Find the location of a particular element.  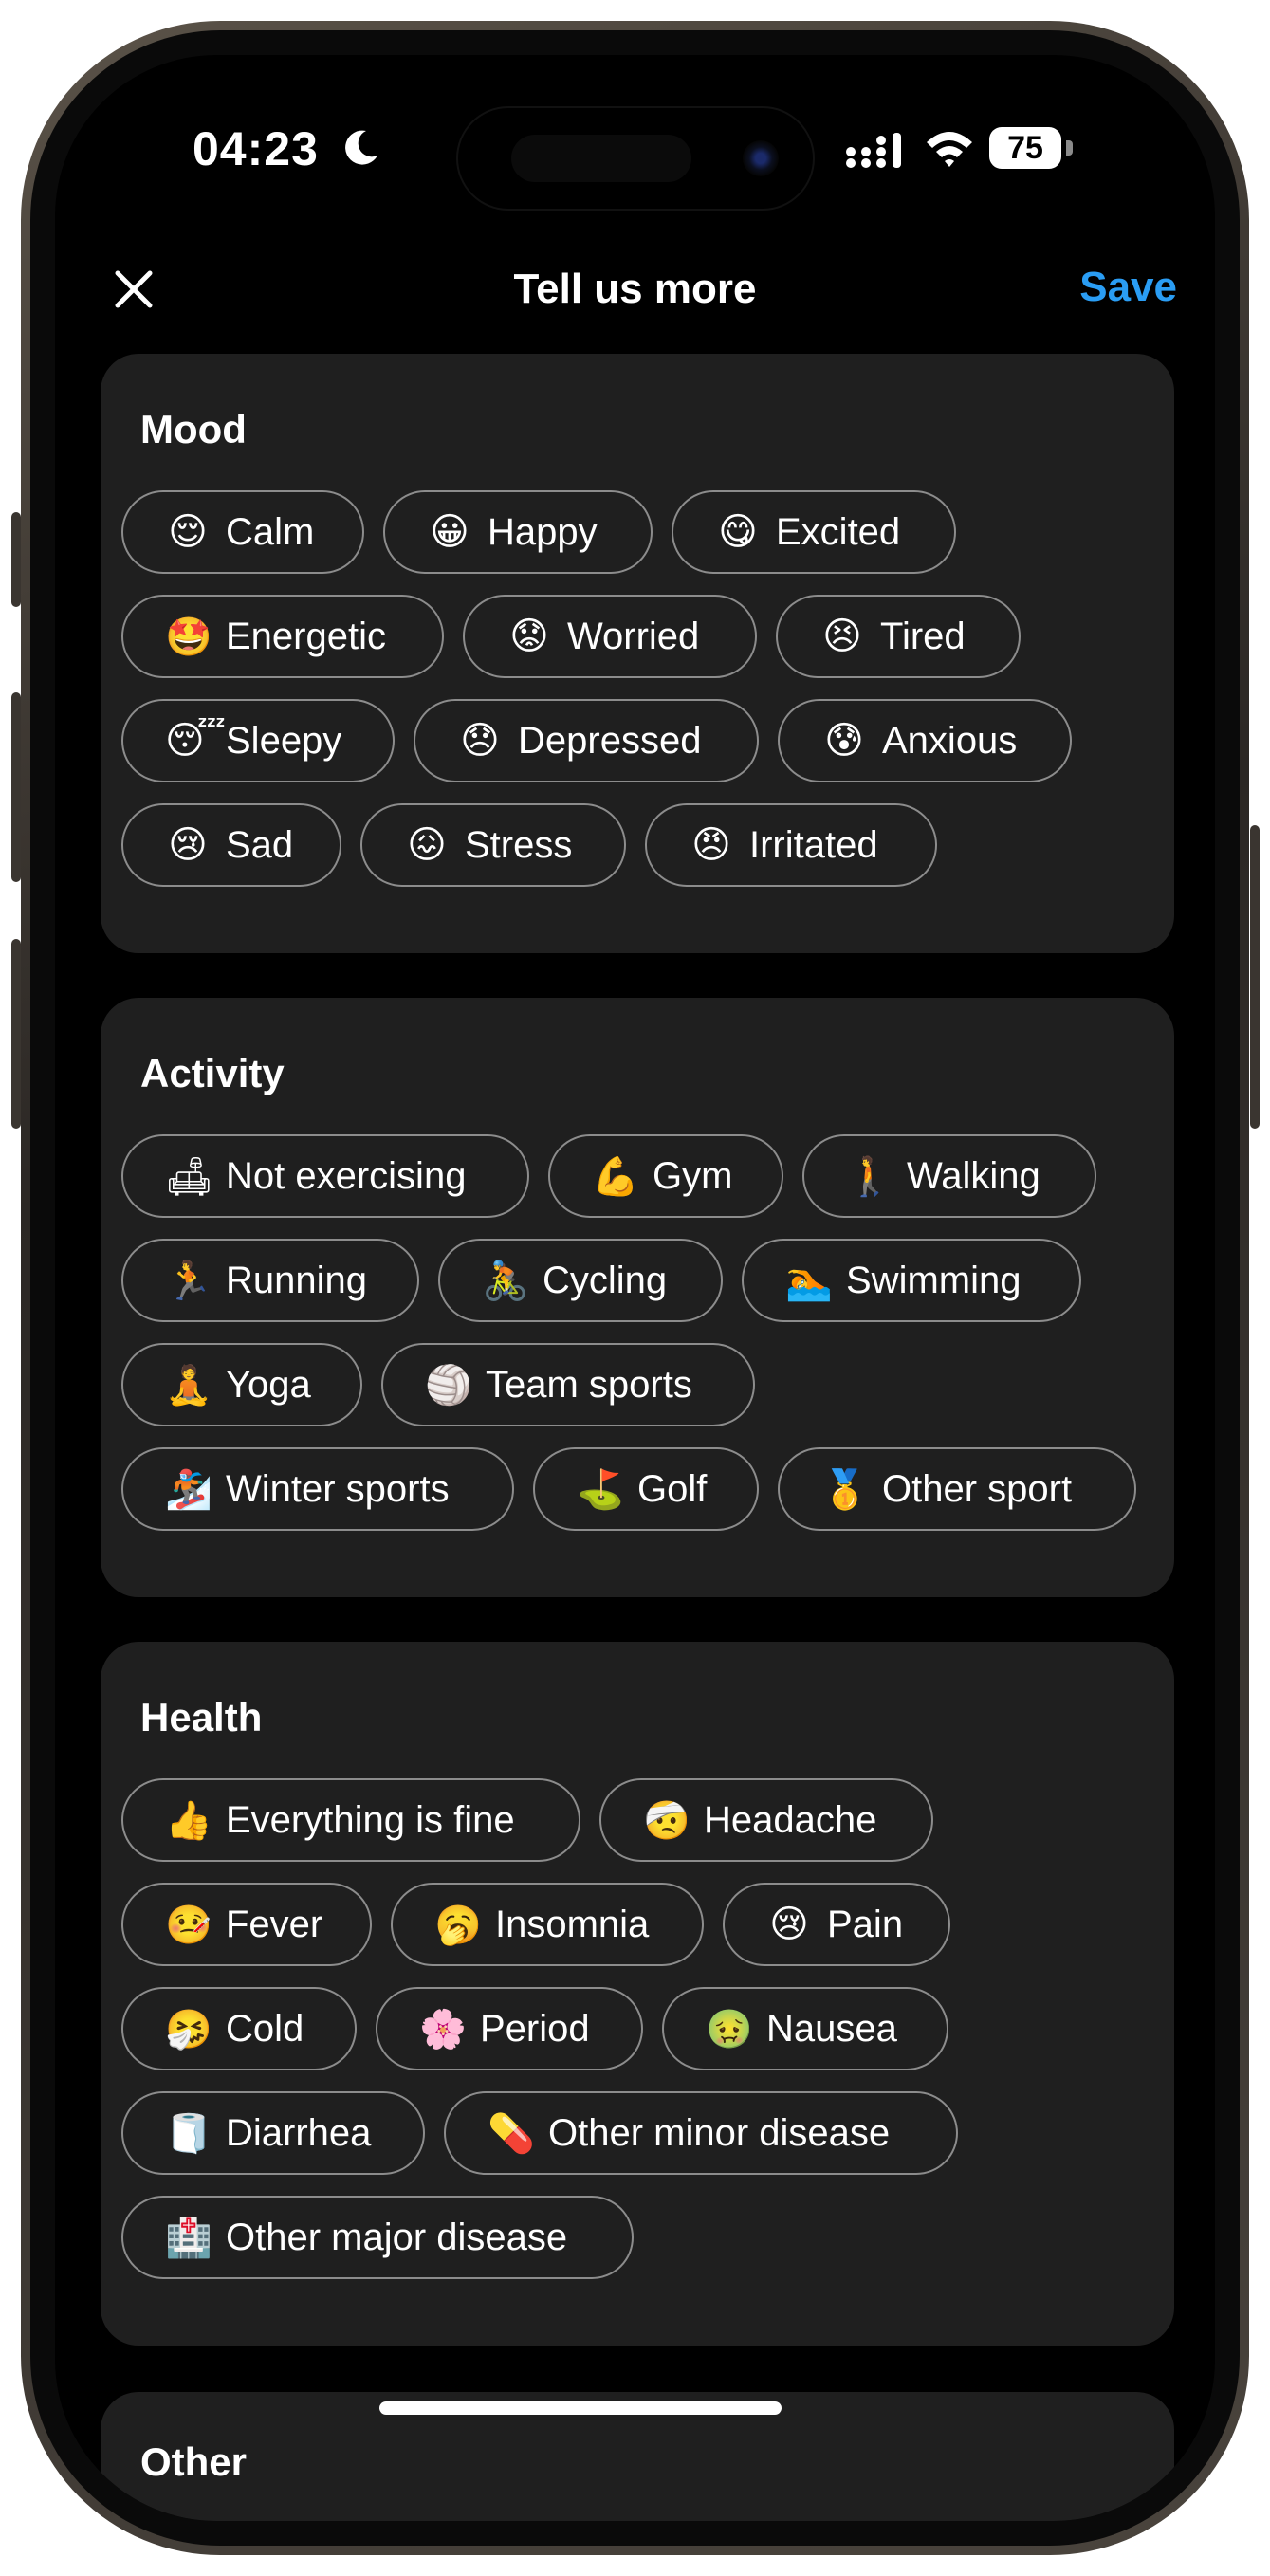

chip-running: 🏃 Running is located at coordinates (270, 1280).